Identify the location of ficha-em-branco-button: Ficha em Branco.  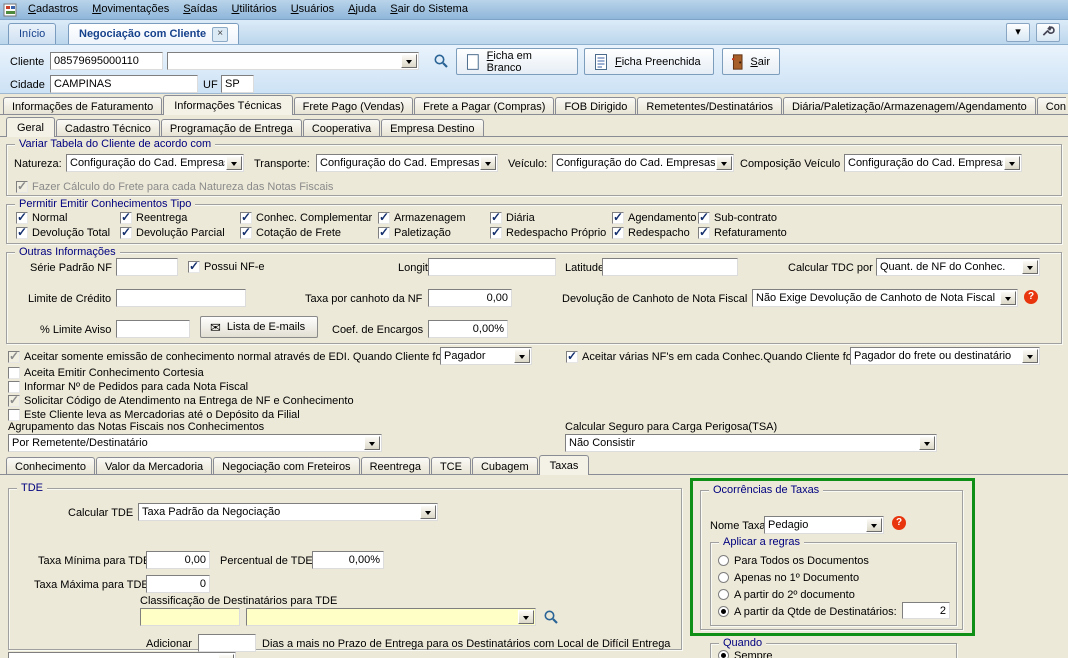
(517, 61).